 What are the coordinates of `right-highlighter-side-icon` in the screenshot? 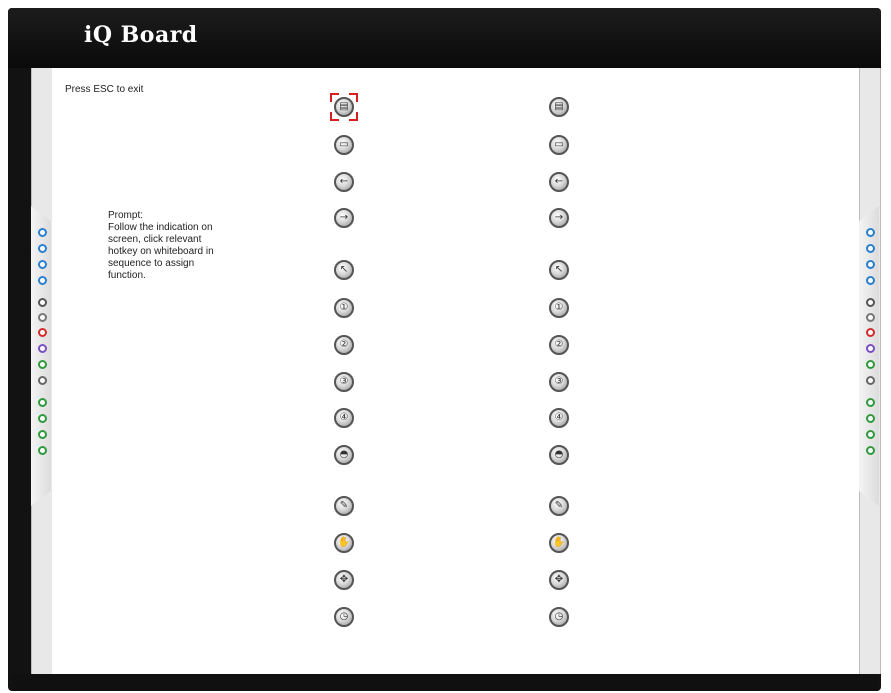 It's located at (870, 332).